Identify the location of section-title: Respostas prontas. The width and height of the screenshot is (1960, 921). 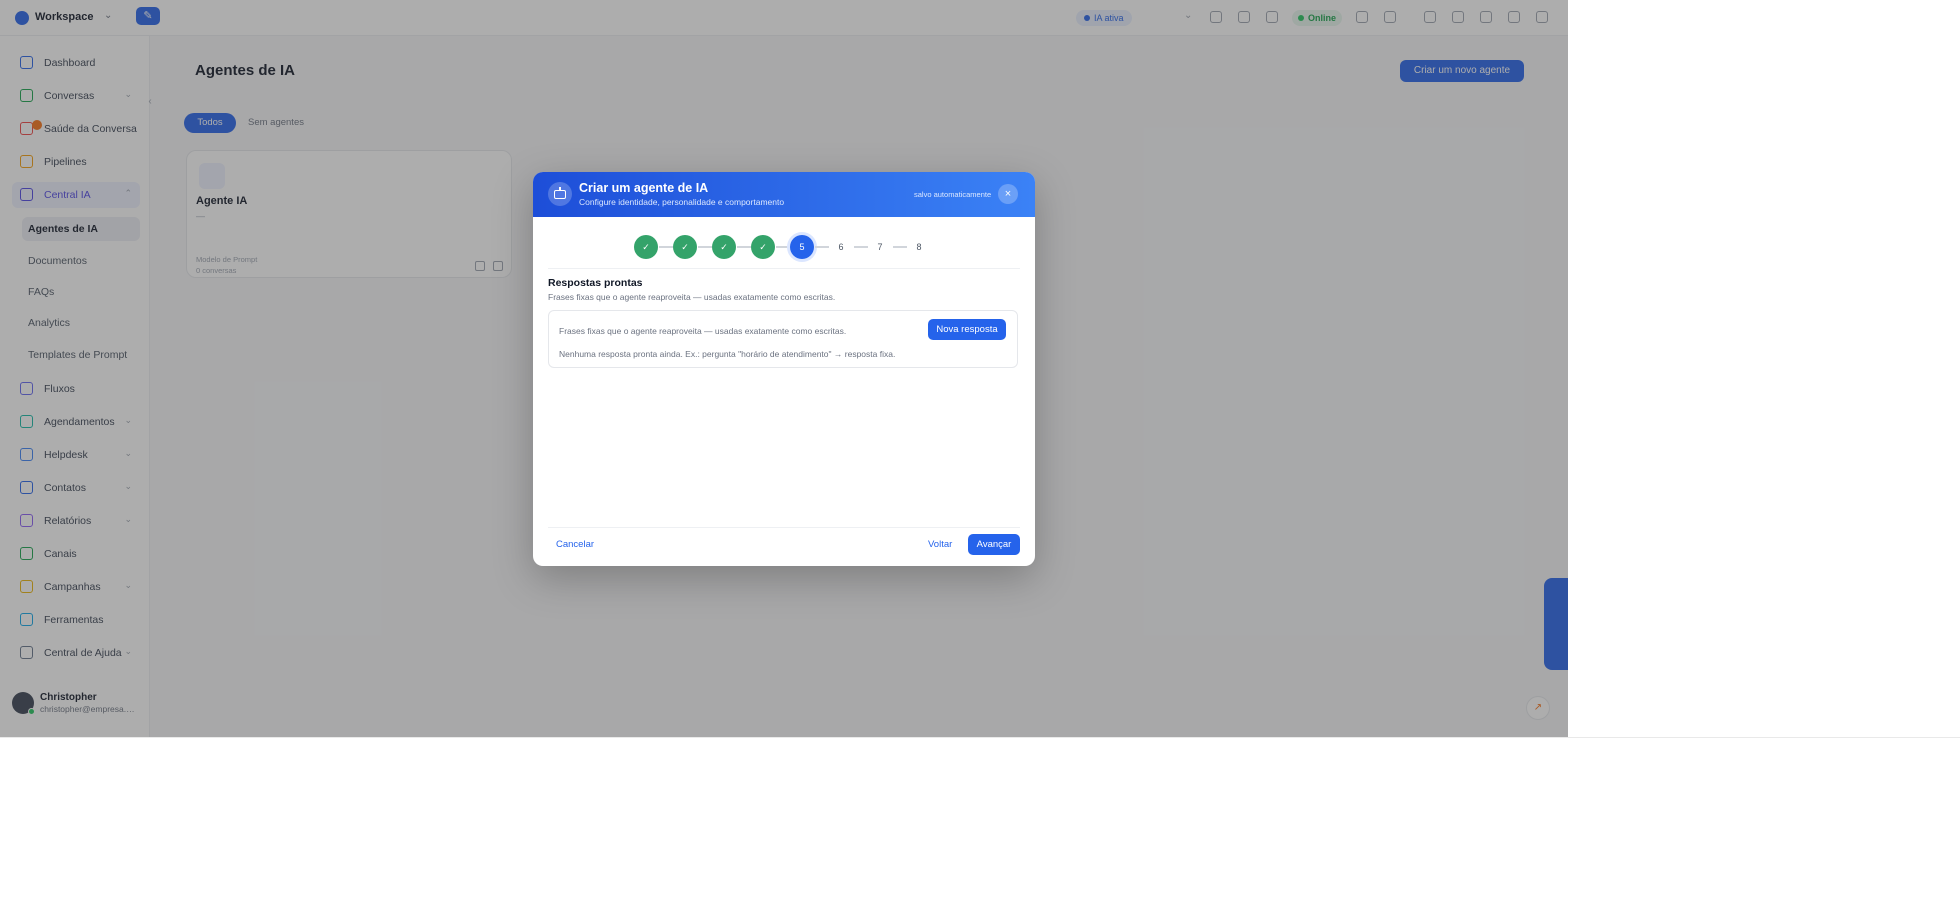
(595, 283).